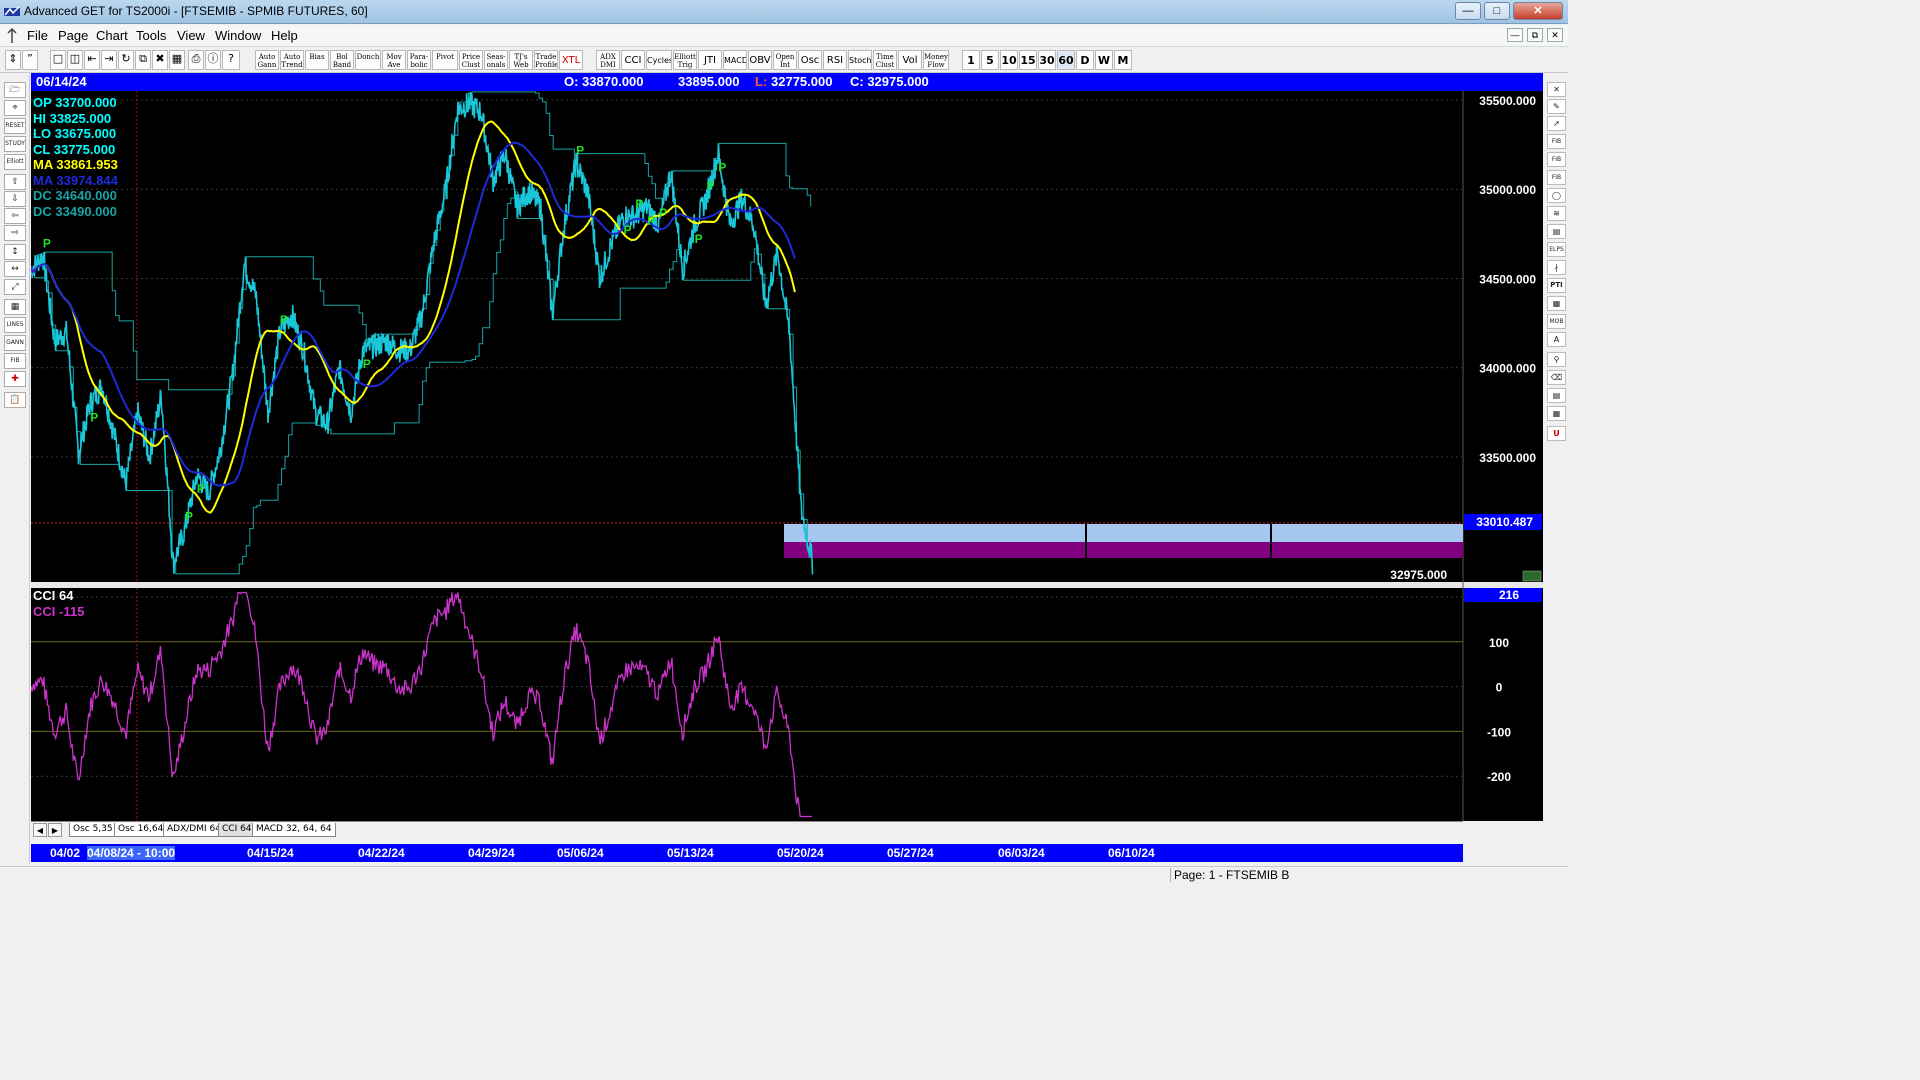 This screenshot has height=1080, width=1920. I want to click on zoom-icon: ⌖, so click(15, 108).